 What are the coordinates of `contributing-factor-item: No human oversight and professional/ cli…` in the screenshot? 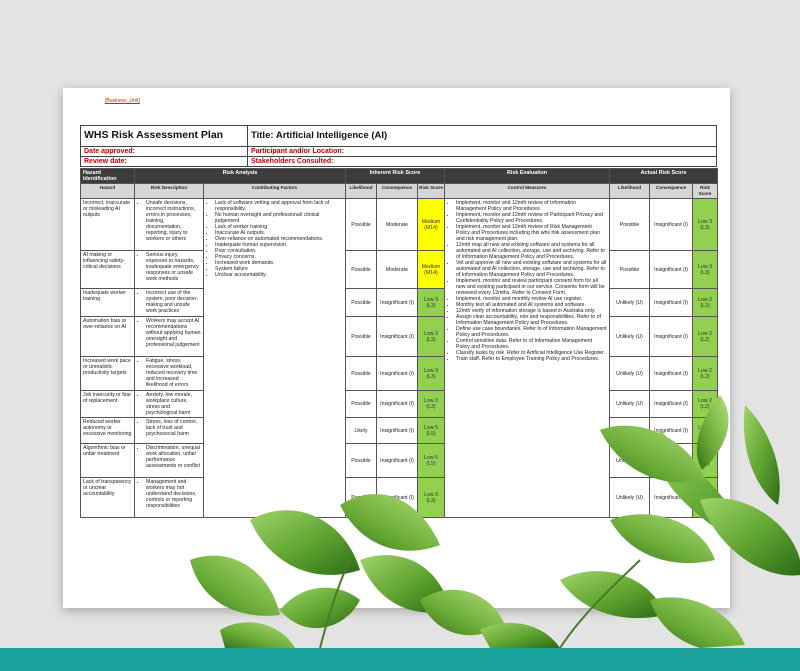 It's located at (279, 218).